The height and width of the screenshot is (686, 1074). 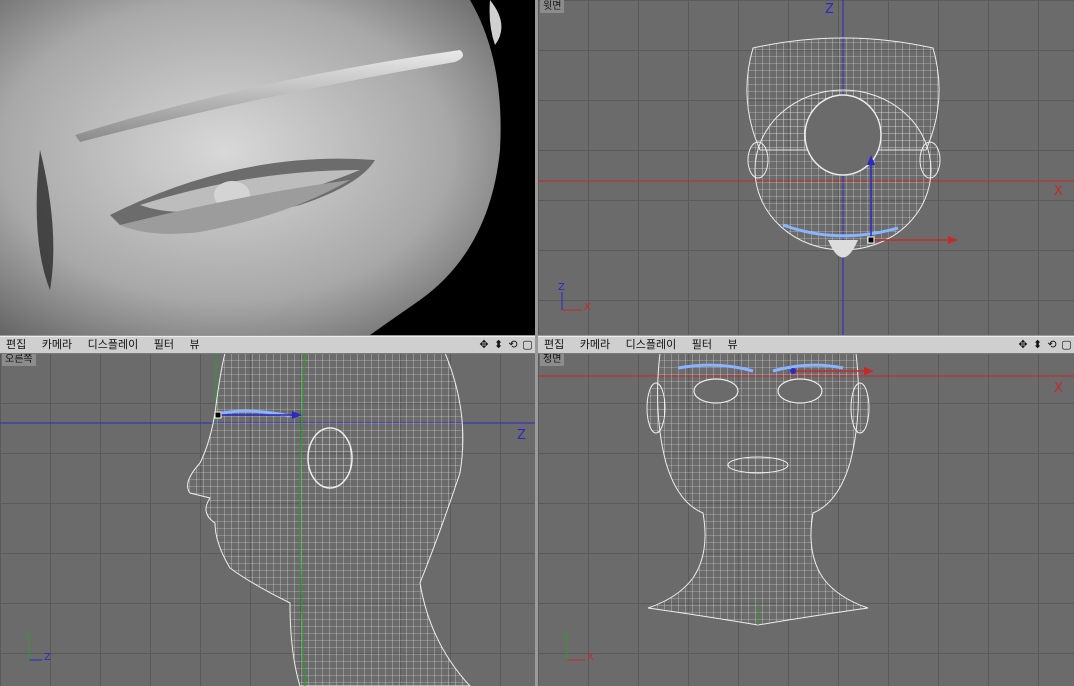 I want to click on viewport-label: 오른쪽, so click(x=19, y=359).